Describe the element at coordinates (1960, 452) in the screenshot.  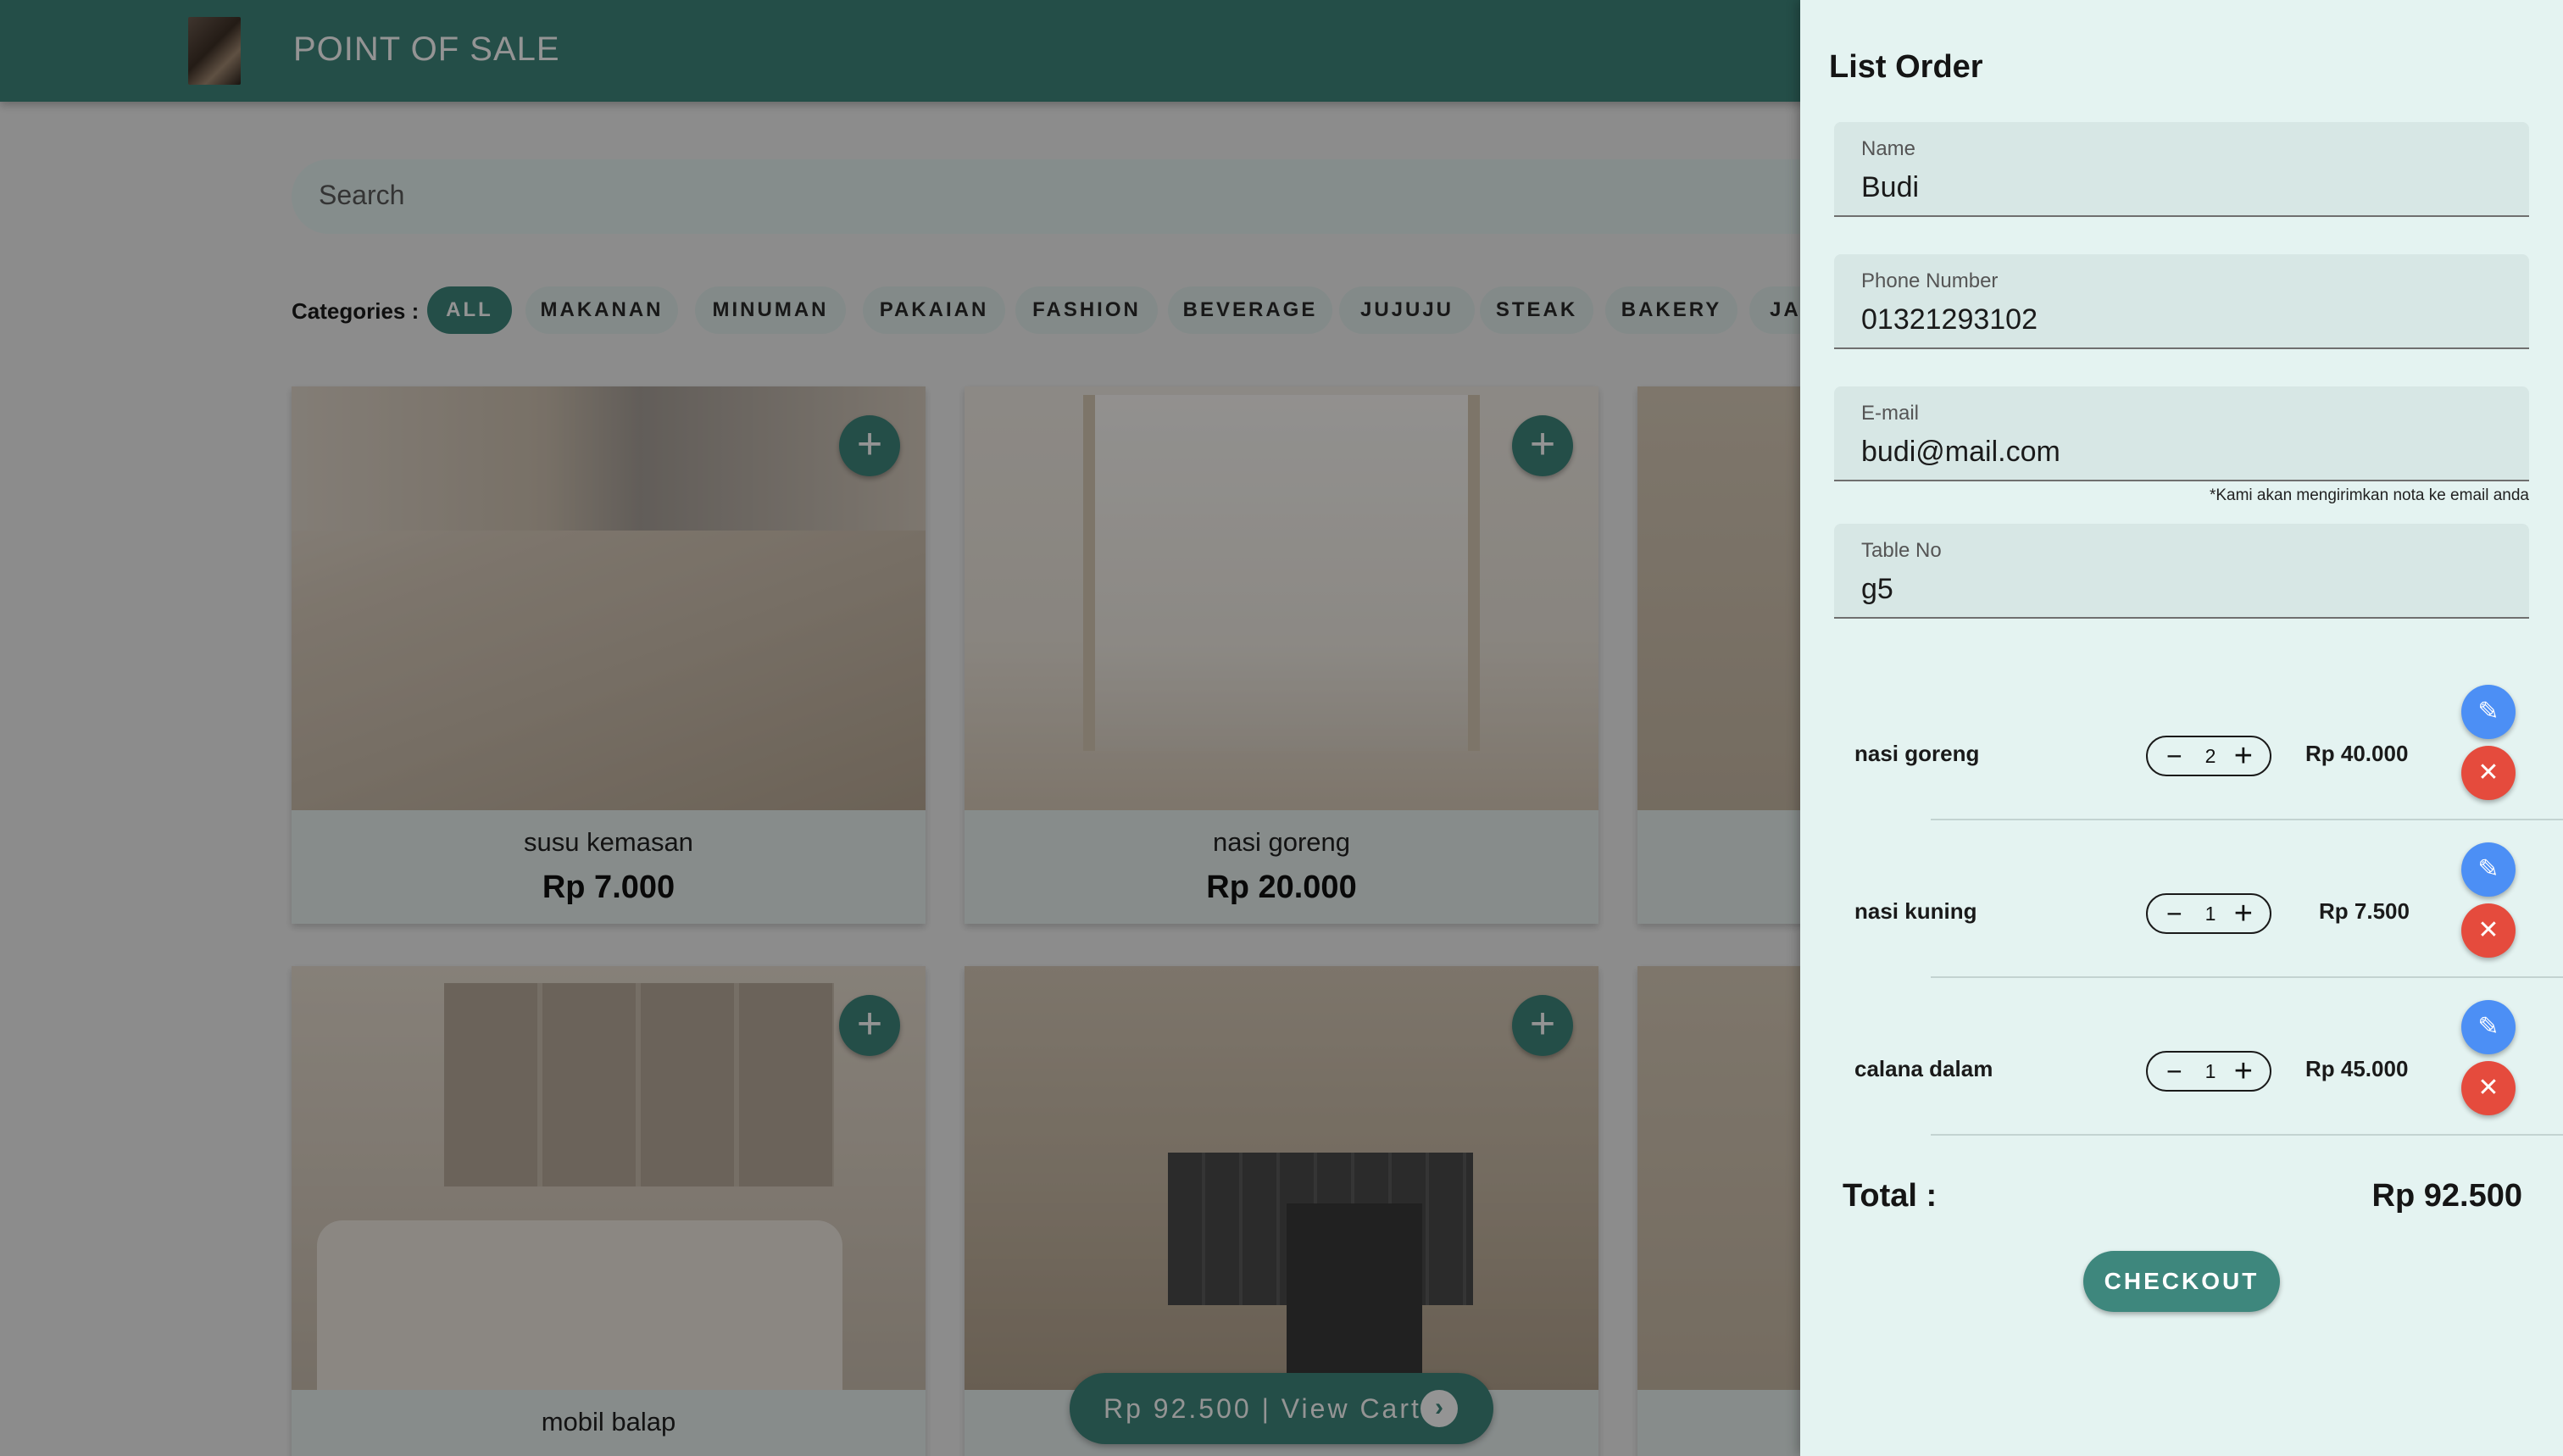
I see `email-field-value: budi@mail.com` at that location.